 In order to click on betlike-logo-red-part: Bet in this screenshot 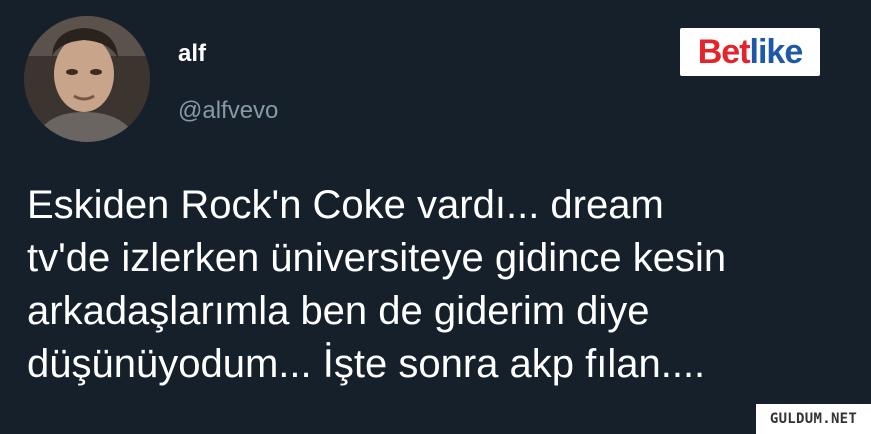, I will do `click(724, 52)`.